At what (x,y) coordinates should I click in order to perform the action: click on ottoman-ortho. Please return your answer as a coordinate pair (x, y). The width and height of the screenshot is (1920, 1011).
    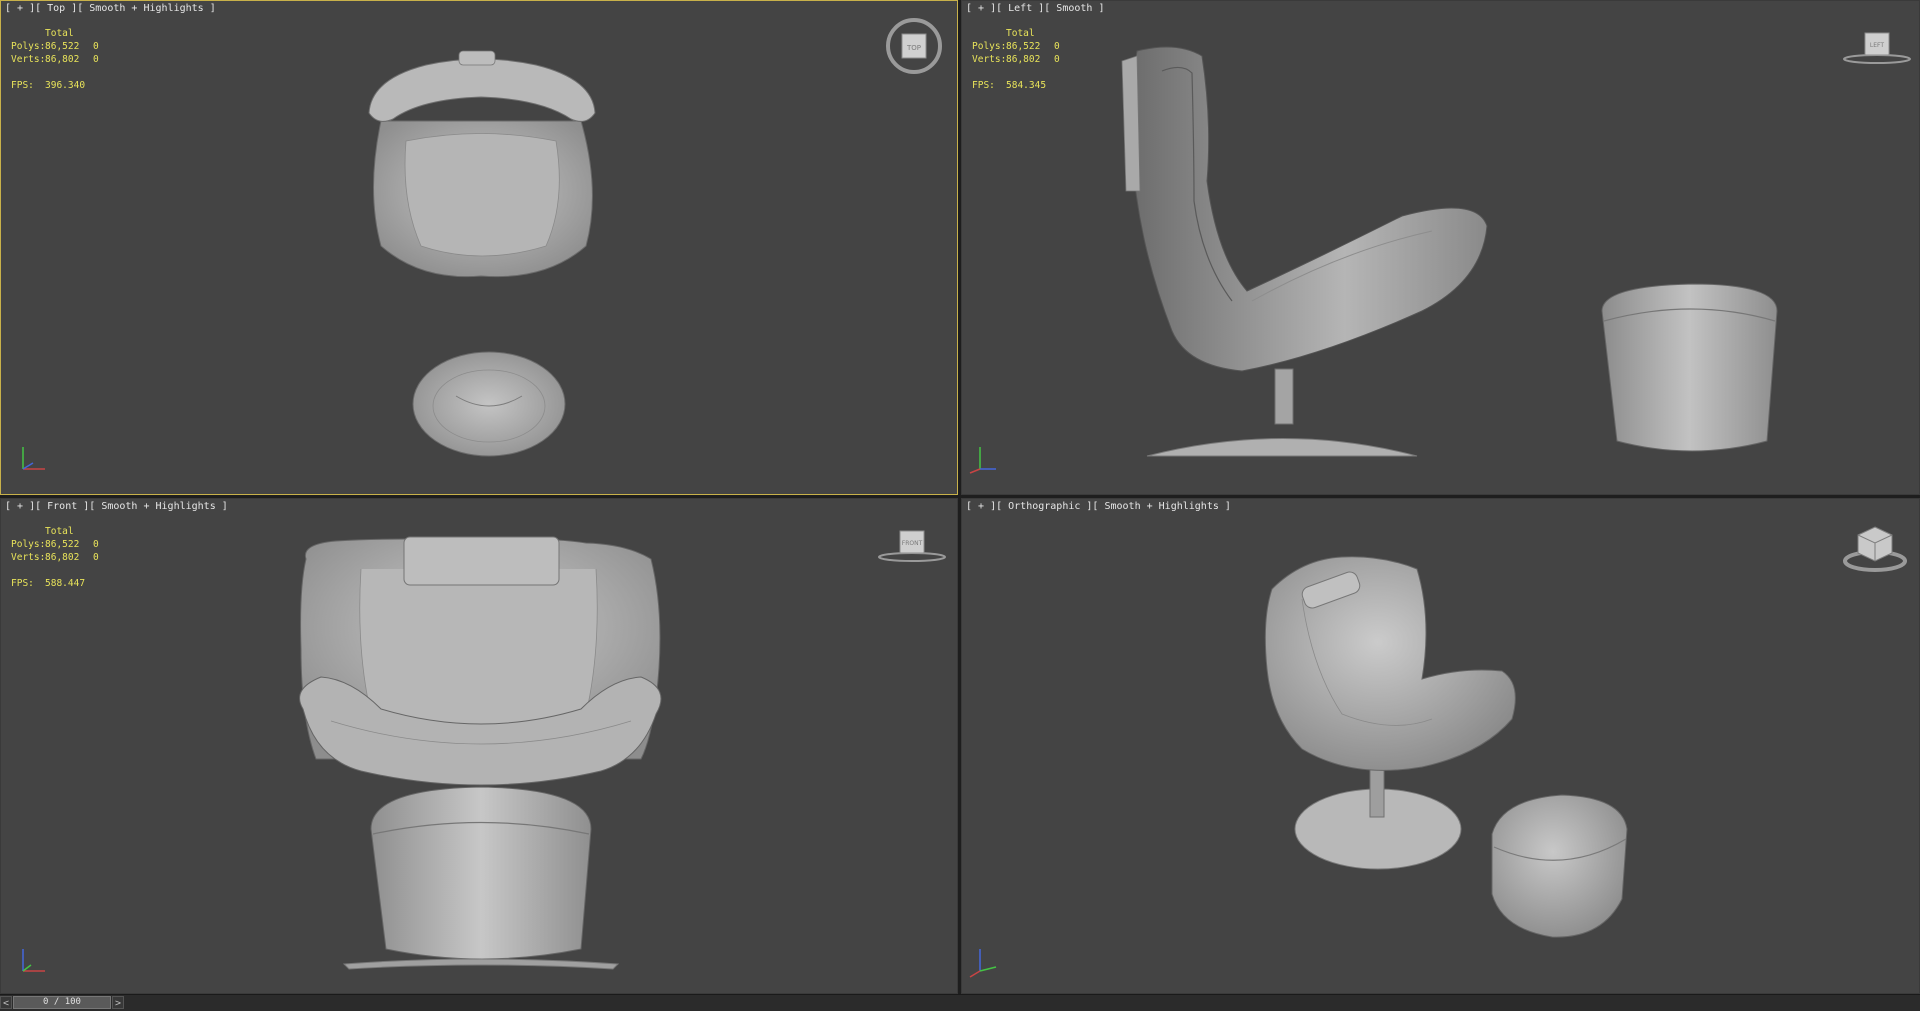
    Looking at the image, I should click on (1559, 866).